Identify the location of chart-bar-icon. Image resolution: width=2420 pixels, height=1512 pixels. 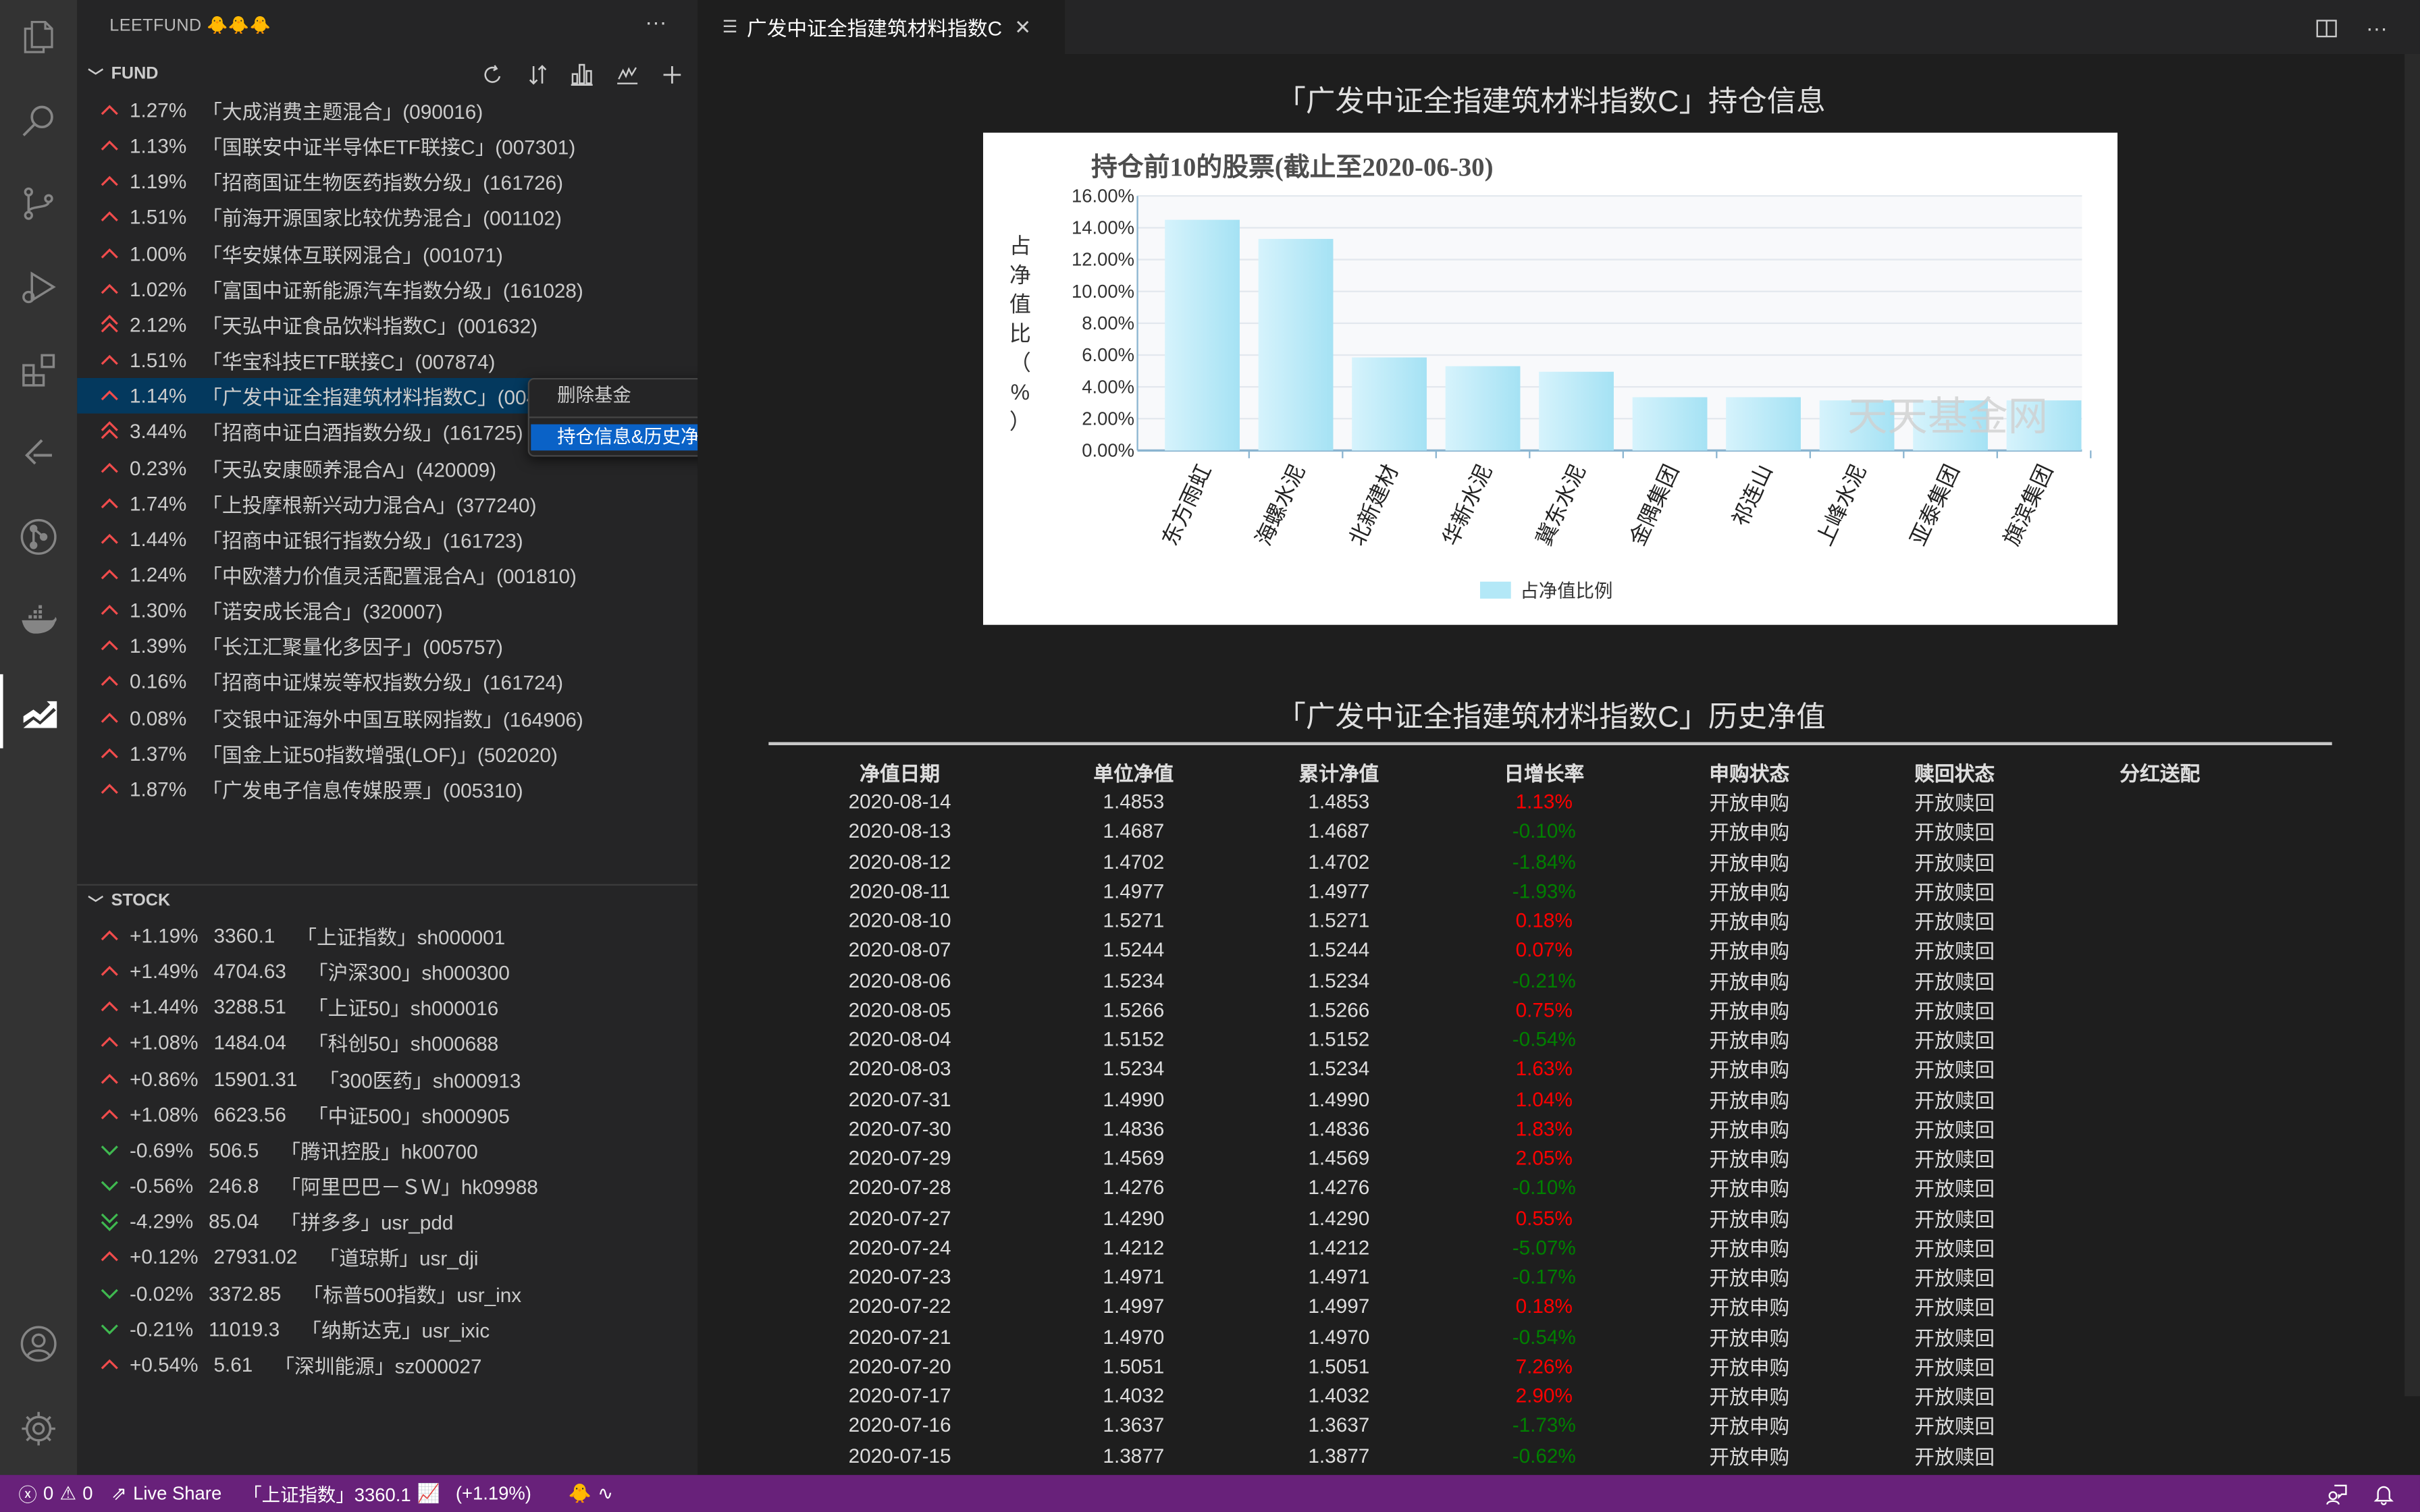
(582, 74).